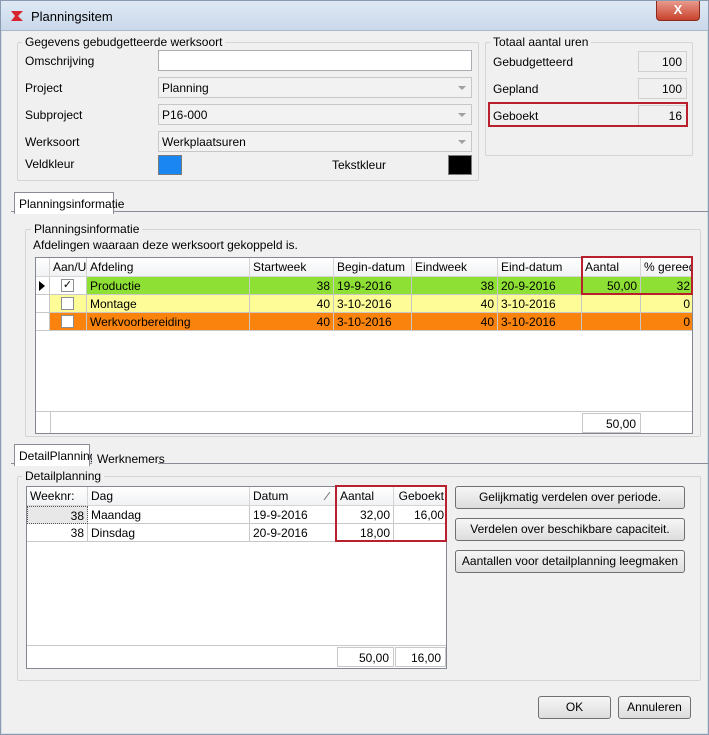  What do you see at coordinates (533, 62) in the screenshot?
I see `gebudgetteerd-label: Gebudgetteerd` at bounding box center [533, 62].